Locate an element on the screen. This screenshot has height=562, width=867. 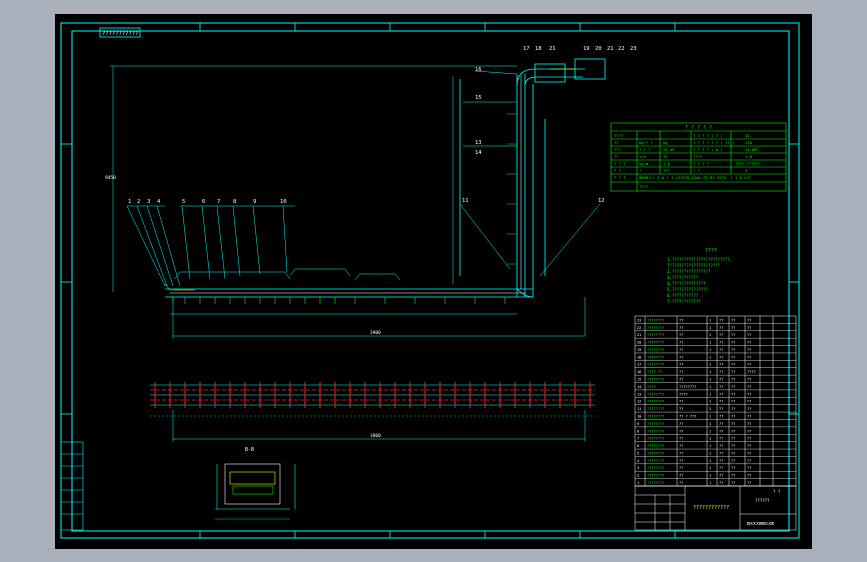
svg-text: ? ? ? ? ( m ) is located at coordinates (708, 149).